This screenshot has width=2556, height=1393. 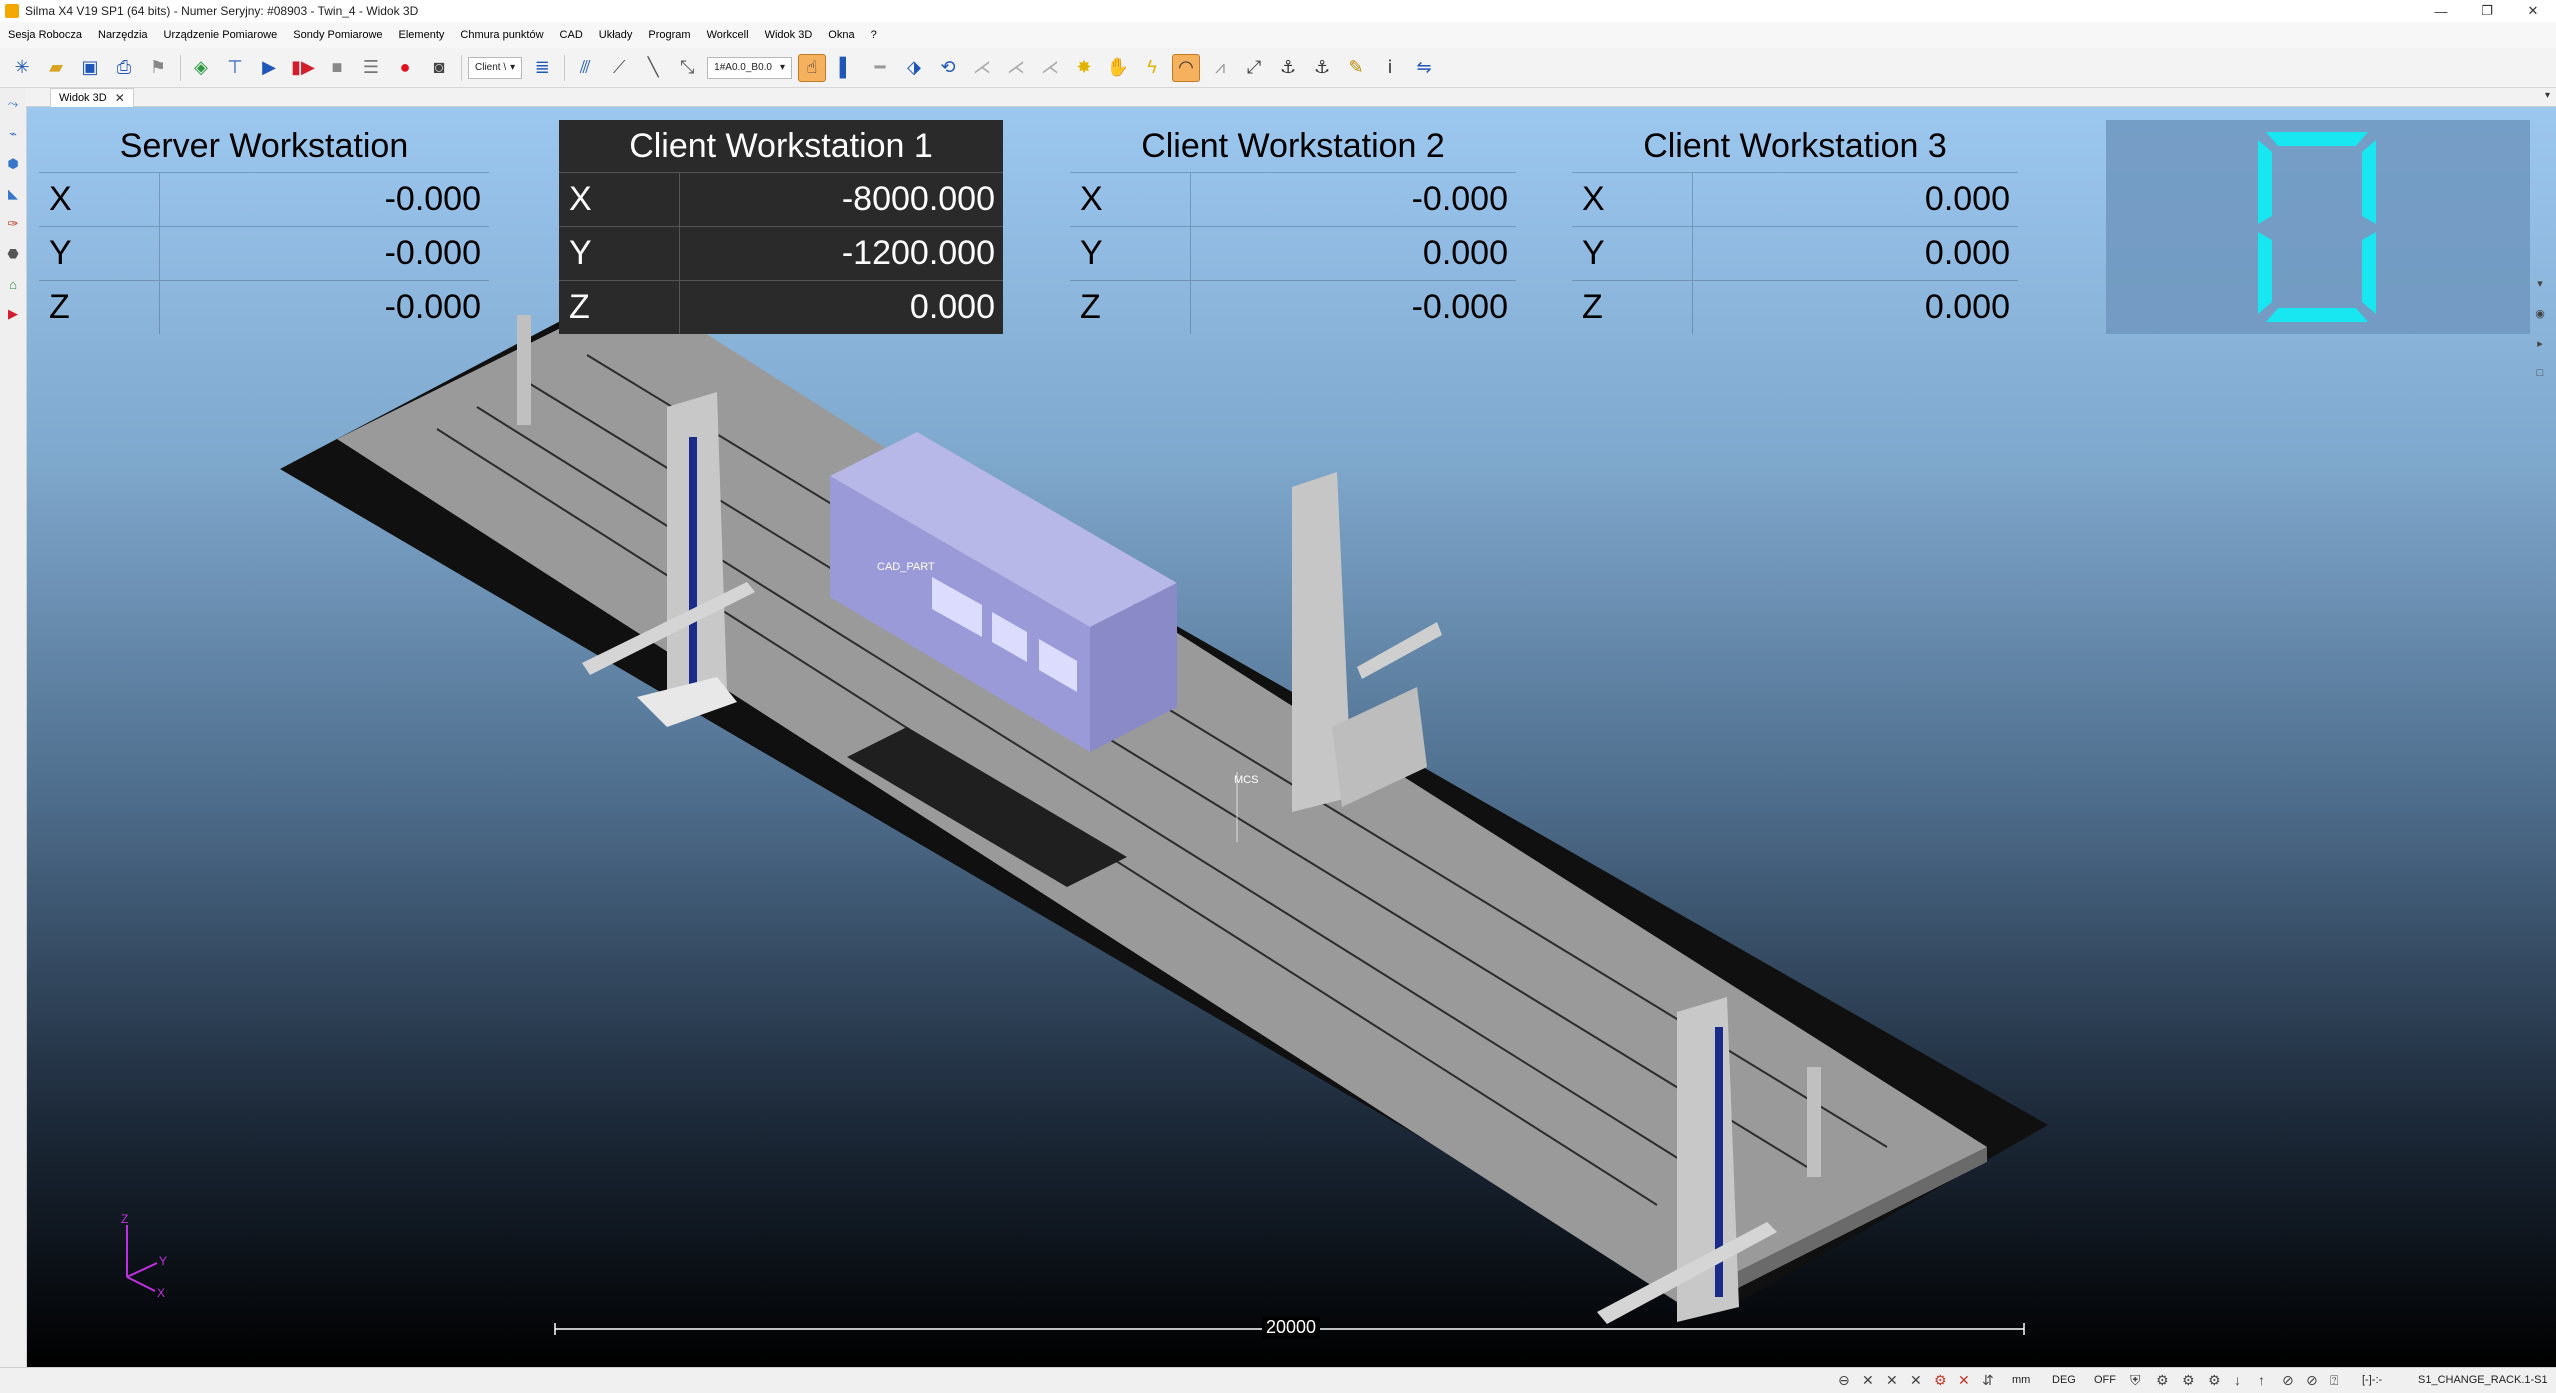 What do you see at coordinates (2237, 1380) in the screenshot?
I see `status-icon-12: ↓` at bounding box center [2237, 1380].